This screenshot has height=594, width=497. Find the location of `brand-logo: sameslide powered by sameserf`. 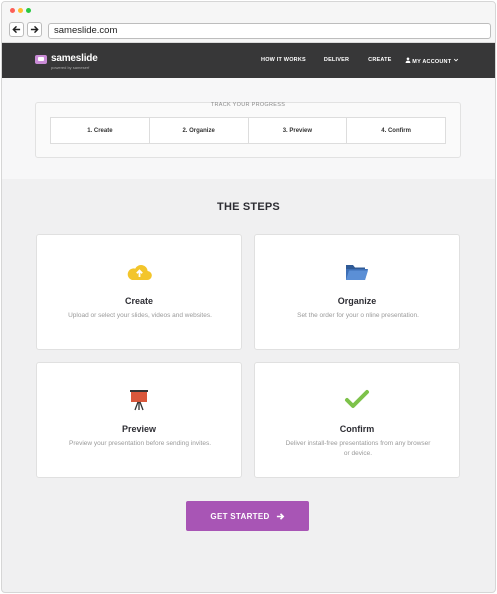

brand-logo: sameslide powered by sameserf is located at coordinates (66, 62).